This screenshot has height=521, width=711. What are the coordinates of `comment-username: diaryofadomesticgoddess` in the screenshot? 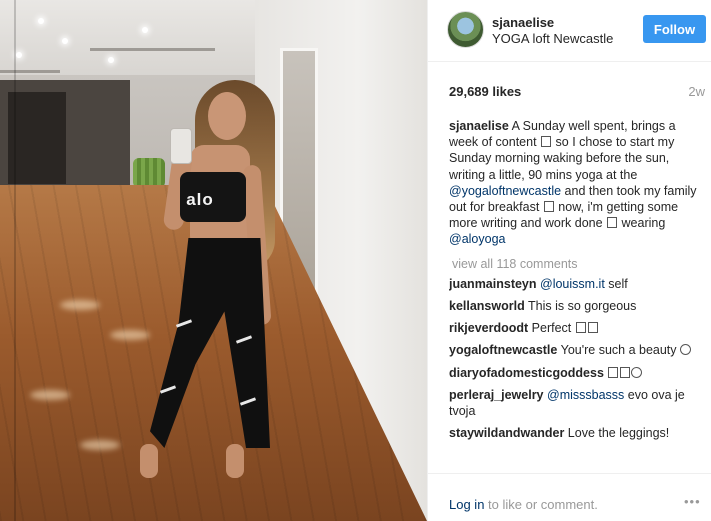 It's located at (526, 373).